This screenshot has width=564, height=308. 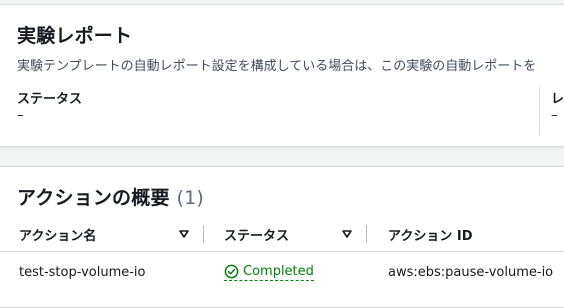 What do you see at coordinates (82, 272) in the screenshot?
I see `table-cell-action-name: test-stop-volume-io` at bounding box center [82, 272].